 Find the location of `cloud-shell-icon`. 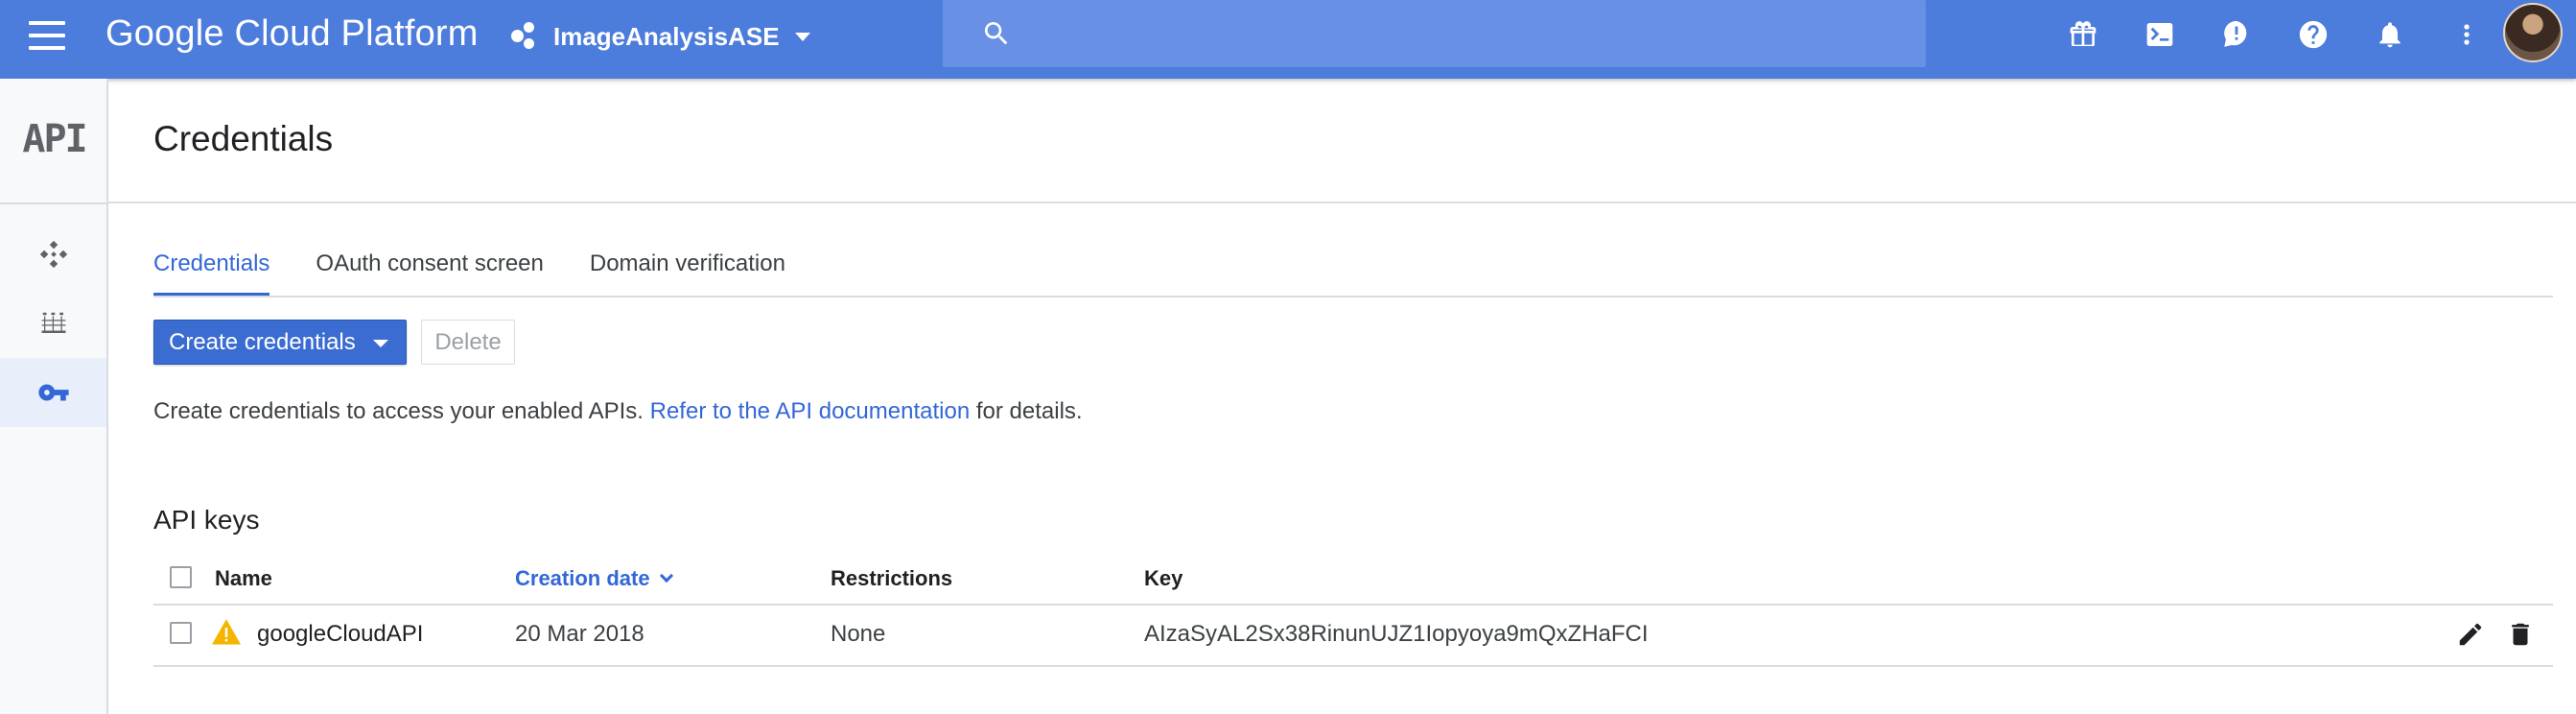

cloud-shell-icon is located at coordinates (2160, 34).